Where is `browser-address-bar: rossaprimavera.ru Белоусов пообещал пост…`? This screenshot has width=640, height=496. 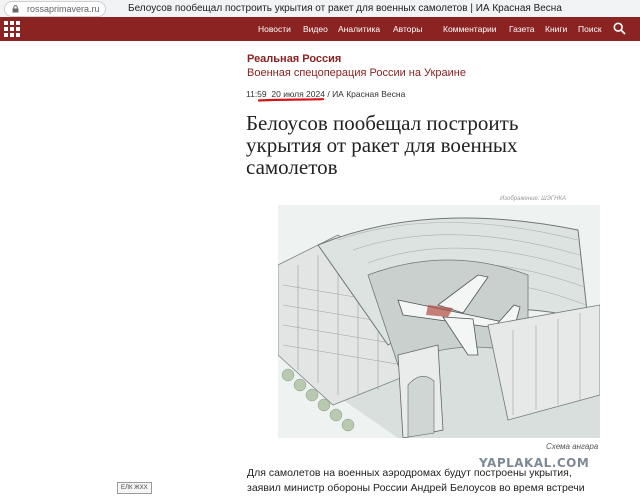
browser-address-bar: rossaprimavera.ru Белоусов пообещал пост… is located at coordinates (320, 9).